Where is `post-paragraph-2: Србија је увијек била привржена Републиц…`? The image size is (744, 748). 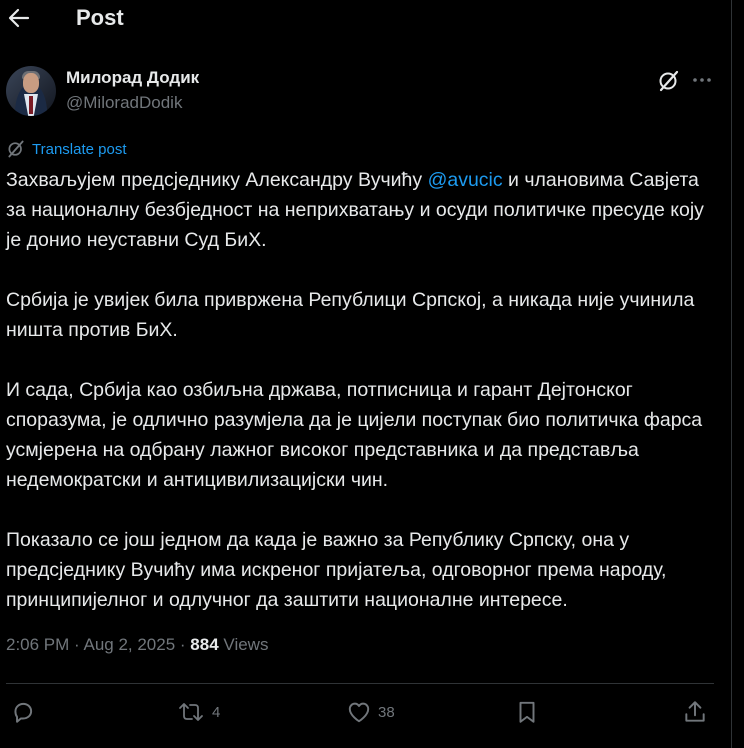 post-paragraph-2: Србија је увијек била привржена Републиц… is located at coordinates (350, 315).